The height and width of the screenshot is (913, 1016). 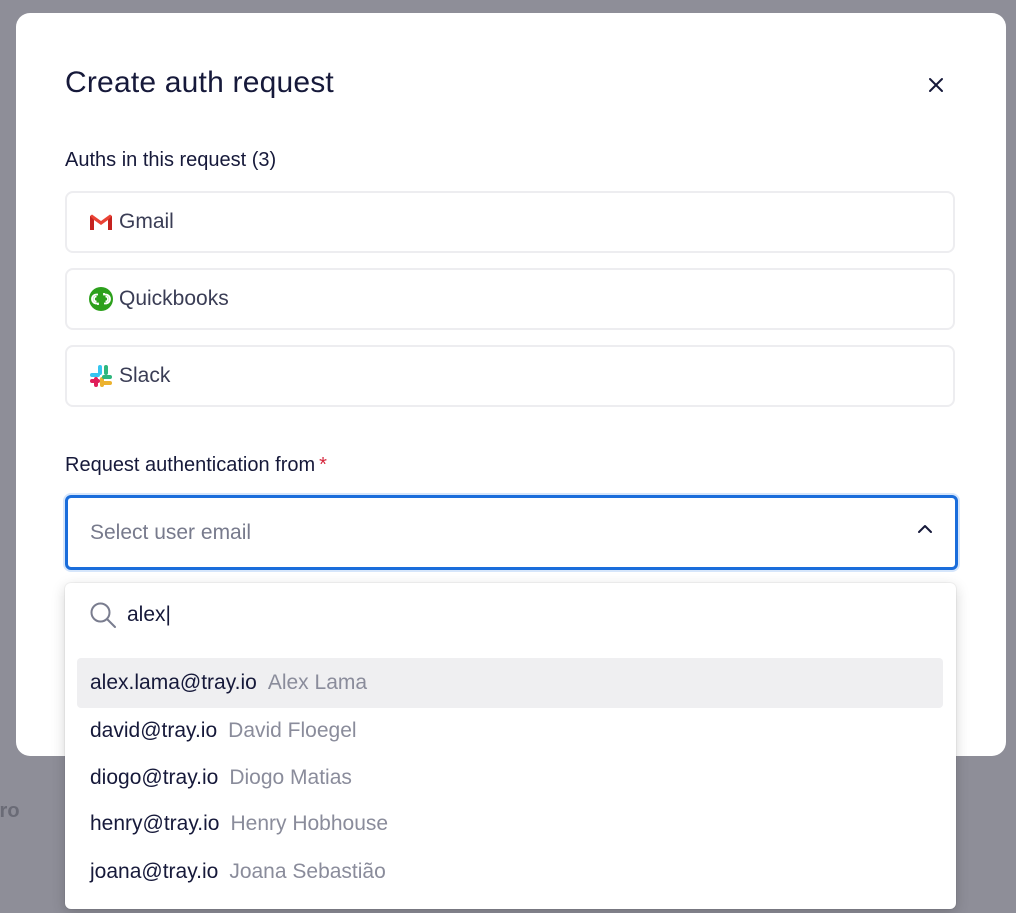 I want to click on search-row, so click(x=408, y=615).